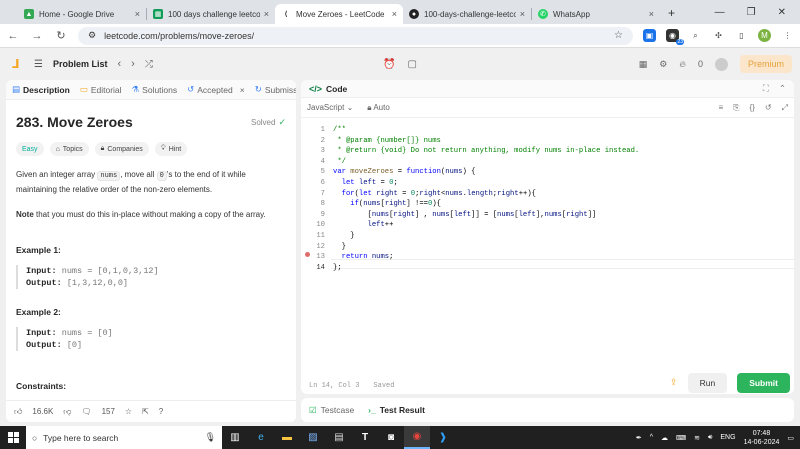 This screenshot has width=800, height=449. I want to click on browser-tab-github: ● 100-days-challenge-leetcode ×, so click(467, 14).